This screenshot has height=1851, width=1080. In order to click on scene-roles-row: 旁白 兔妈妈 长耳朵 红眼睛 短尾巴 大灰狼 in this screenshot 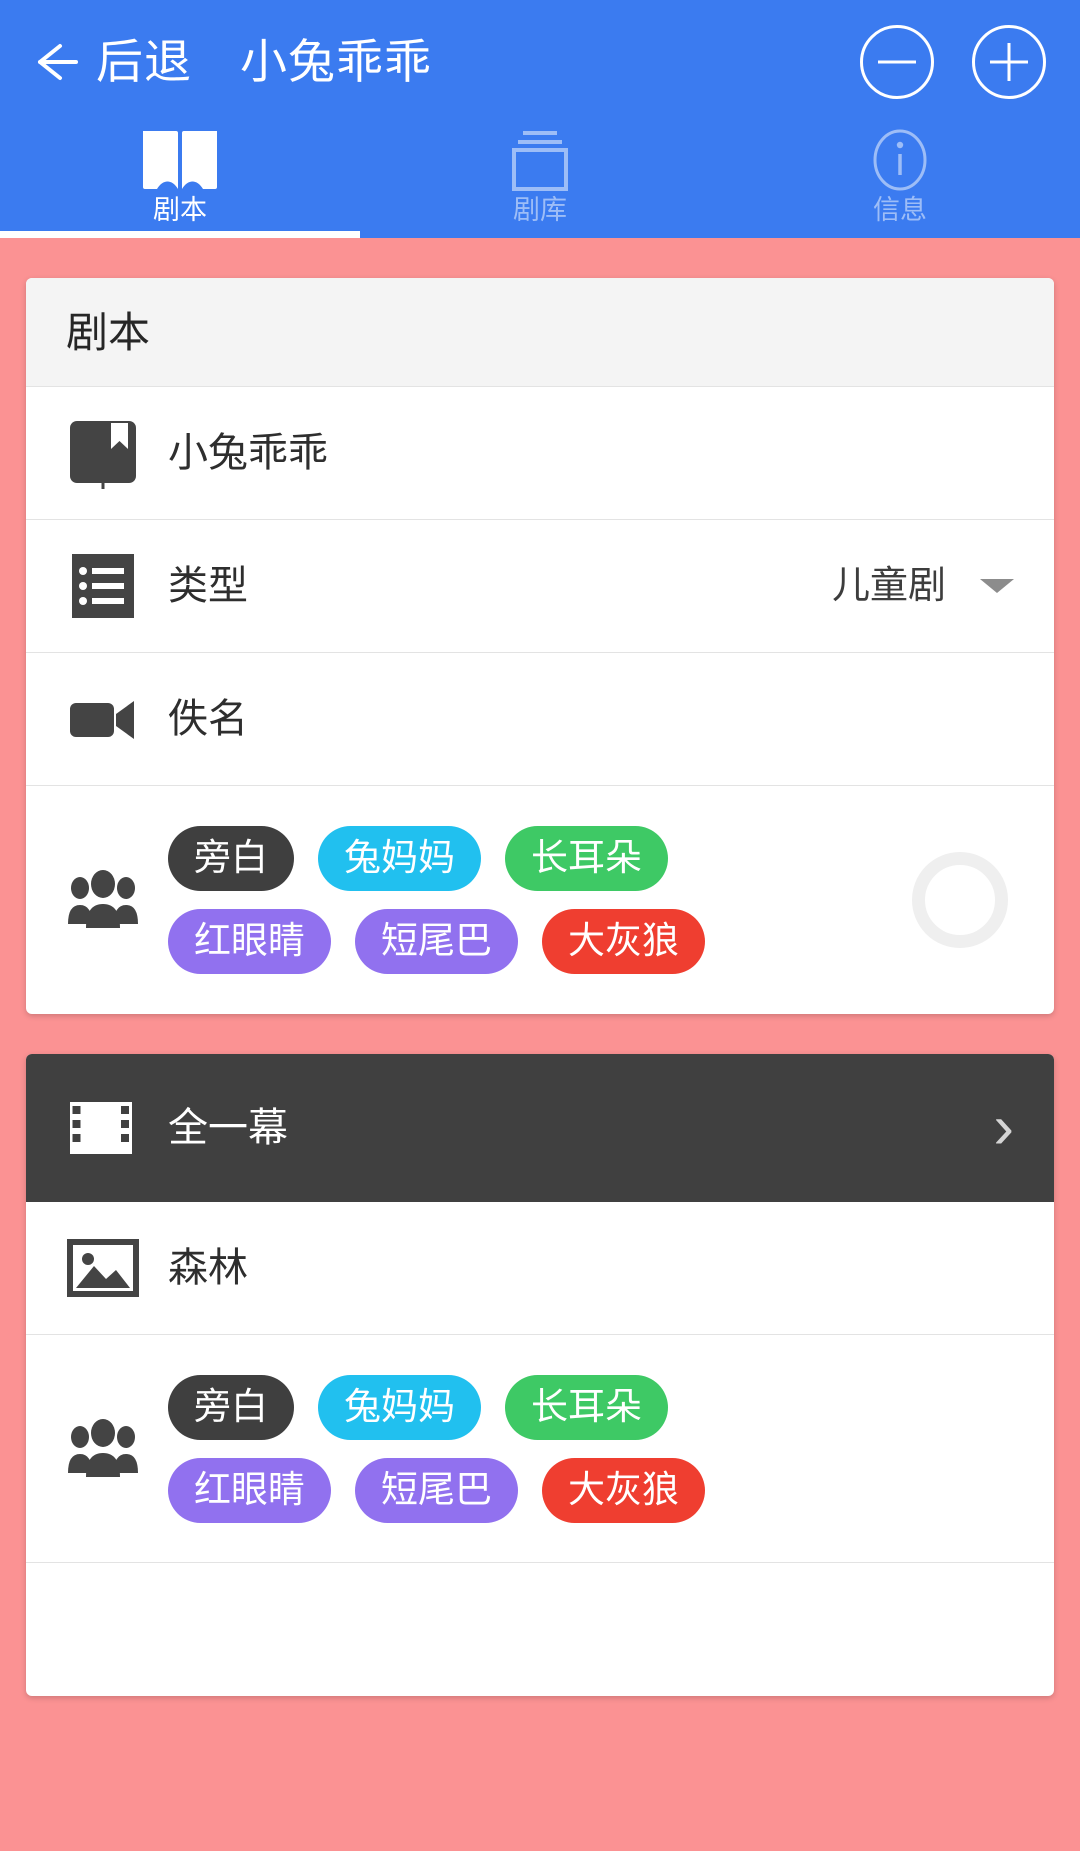, I will do `click(540, 1449)`.